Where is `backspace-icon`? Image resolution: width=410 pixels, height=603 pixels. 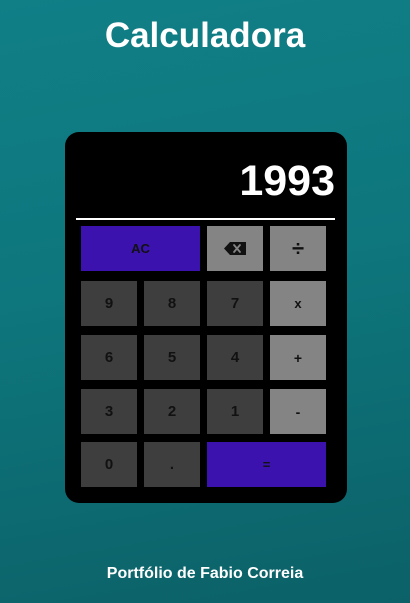
backspace-icon is located at coordinates (235, 248).